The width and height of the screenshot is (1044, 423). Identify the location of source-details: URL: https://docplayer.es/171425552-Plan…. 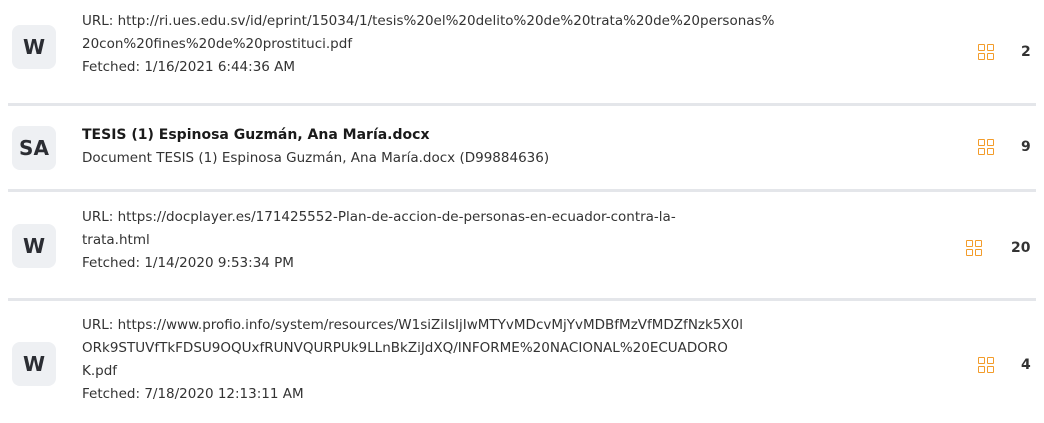
(522, 240).